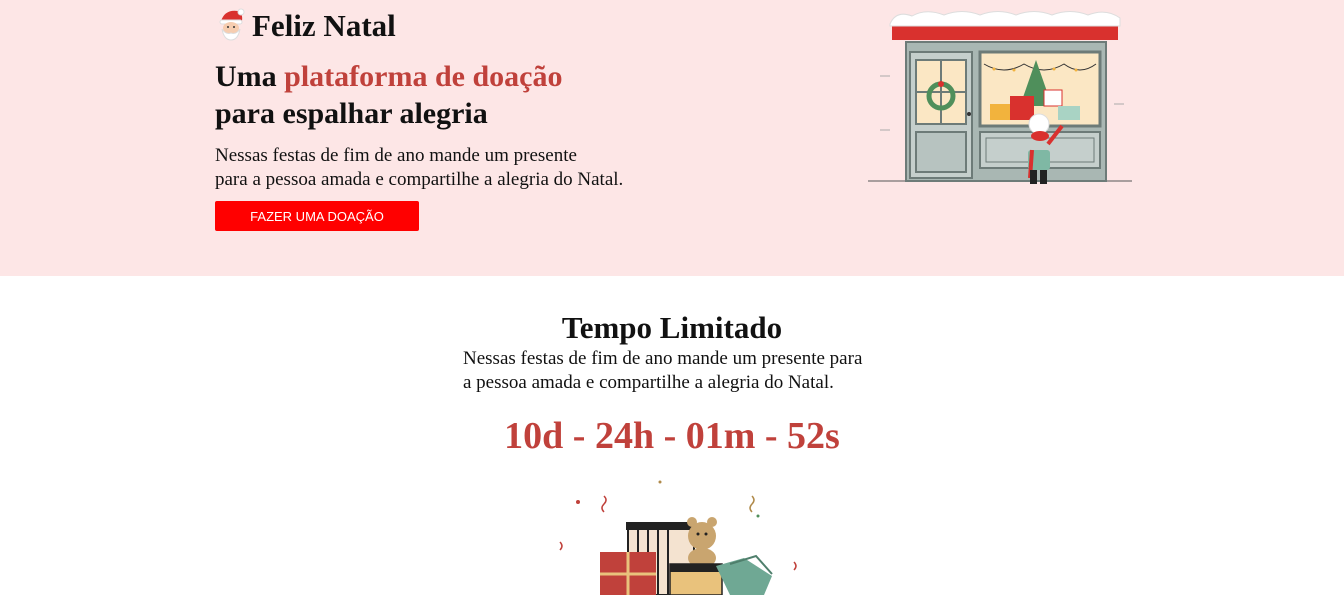 Image resolution: width=1344 pixels, height=600 pixels. I want to click on brand: Feliz Natal, so click(306, 26).